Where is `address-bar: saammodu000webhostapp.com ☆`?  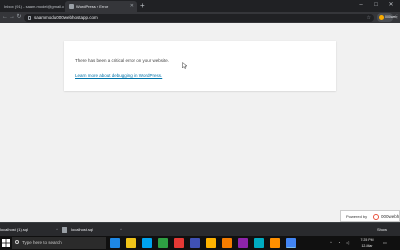 address-bar: saammodu000webhostapp.com ☆ is located at coordinates (199, 18).